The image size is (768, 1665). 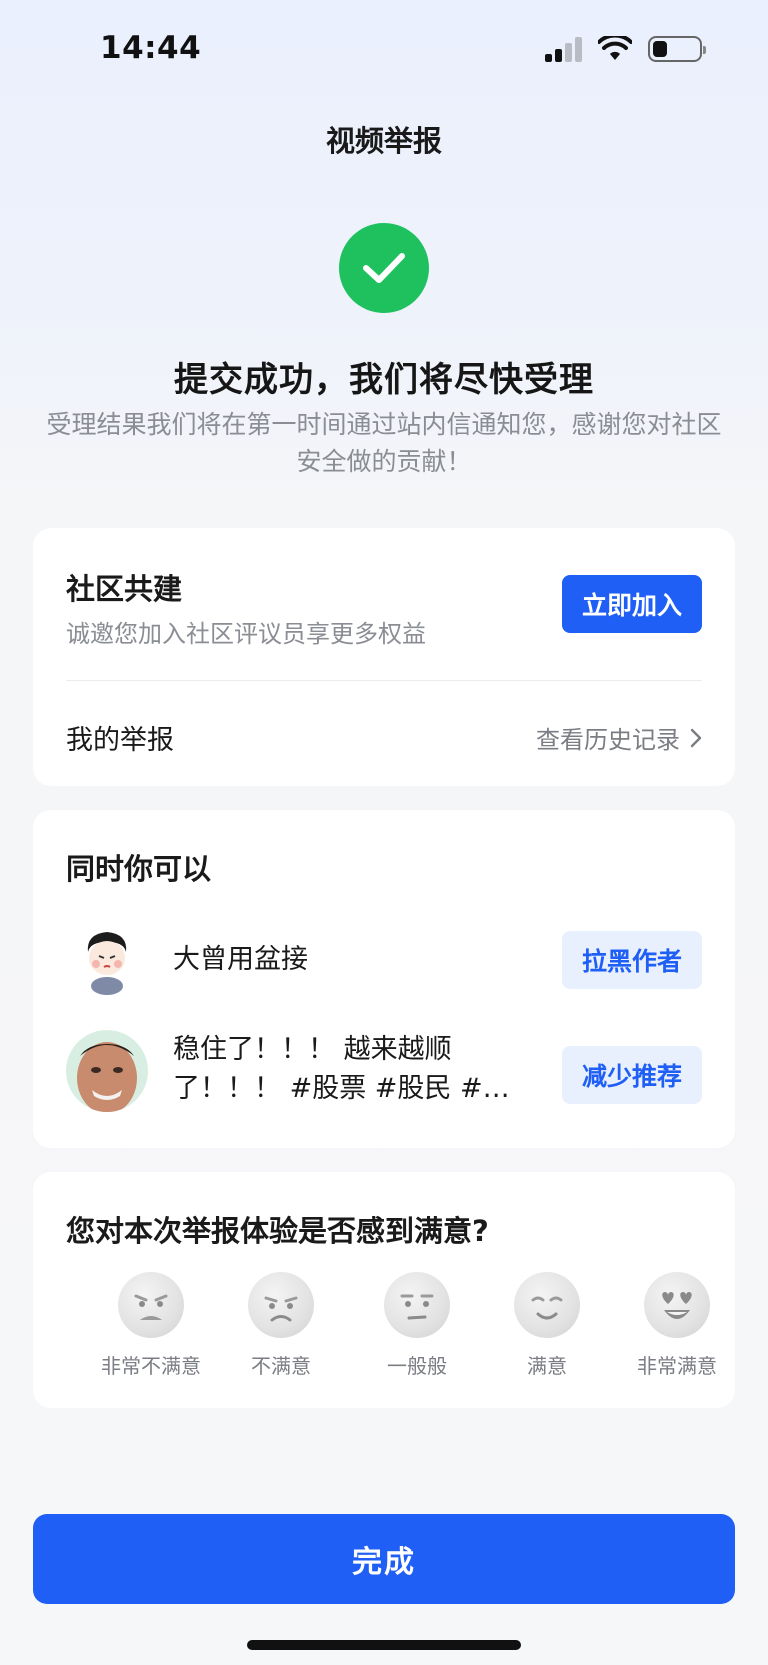 What do you see at coordinates (384, 1645) in the screenshot?
I see `home-indicator` at bounding box center [384, 1645].